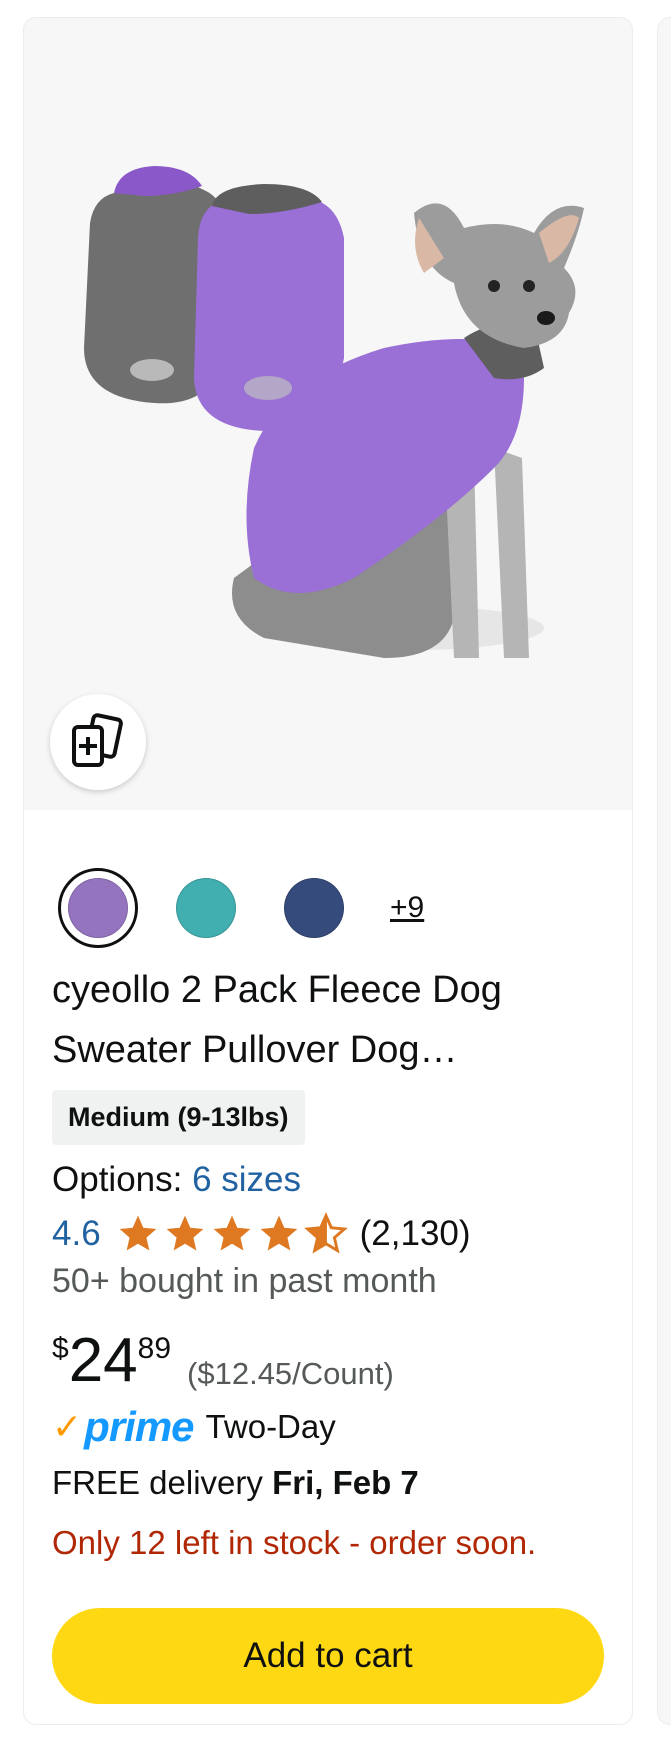  I want to click on swatch-purple-color, so click(98, 908).